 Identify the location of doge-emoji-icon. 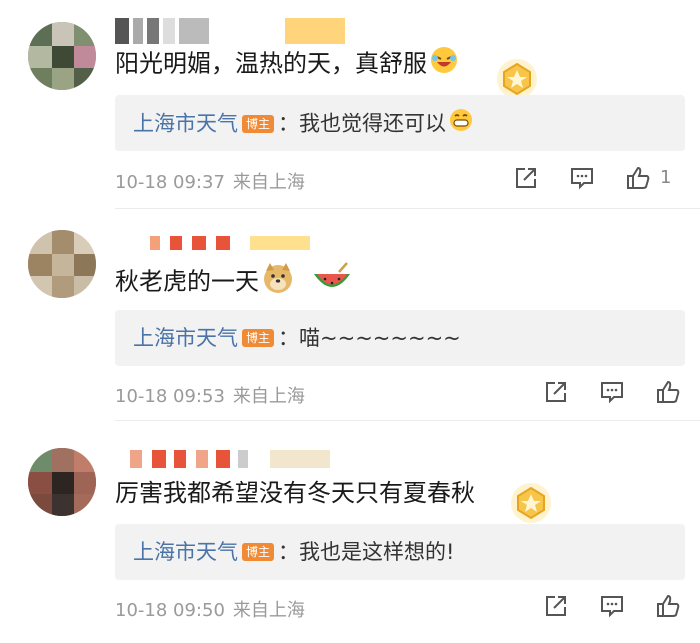
(278, 282).